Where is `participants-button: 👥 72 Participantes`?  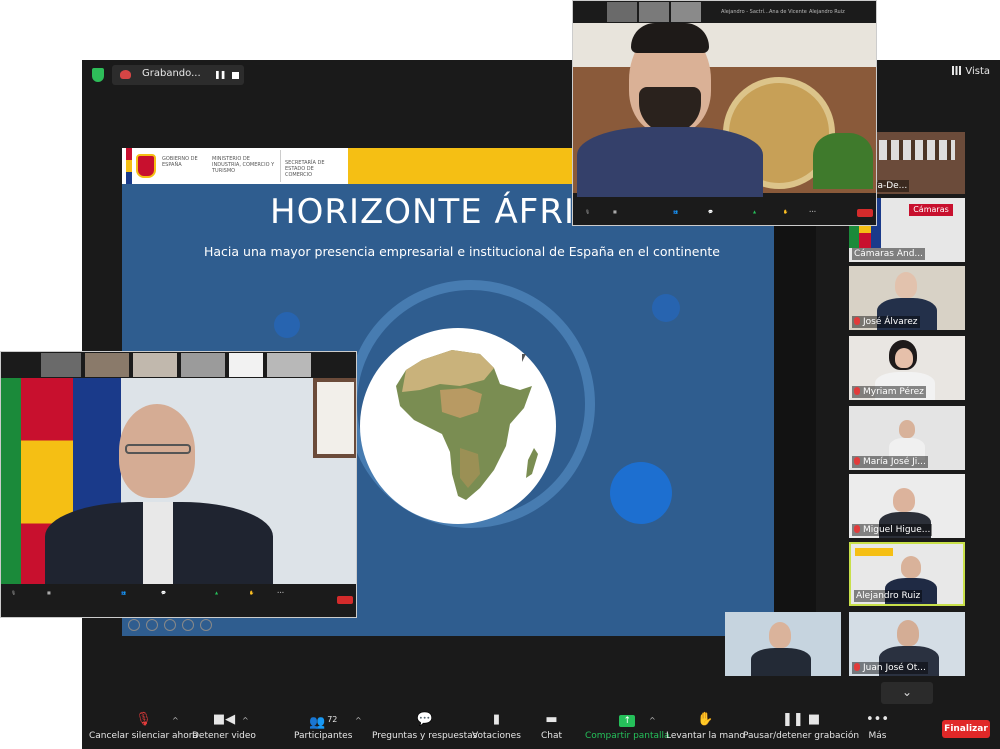
participants-button: 👥 72 Participantes is located at coordinates (323, 726).